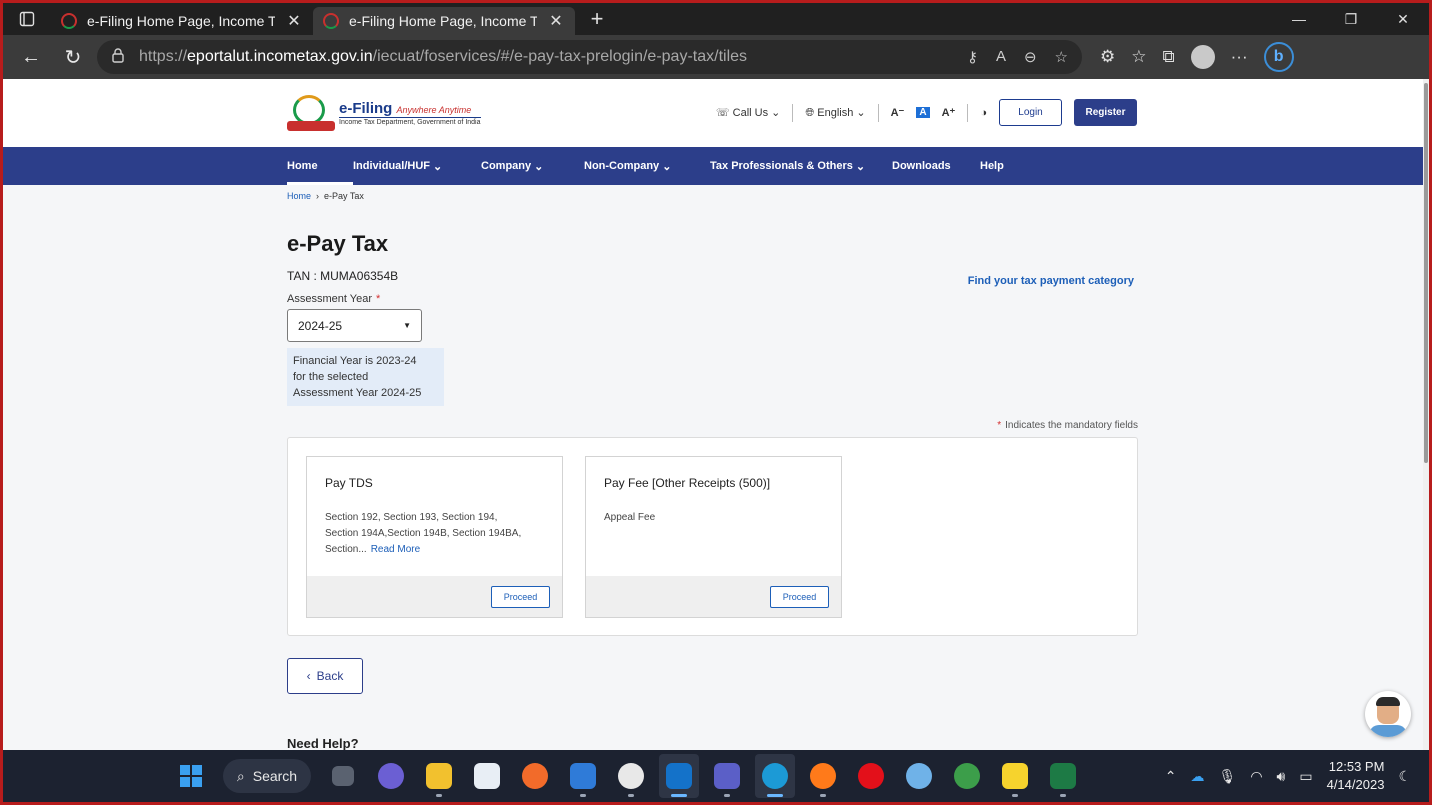  I want to click on sticky-notes-icon, so click(1015, 776).